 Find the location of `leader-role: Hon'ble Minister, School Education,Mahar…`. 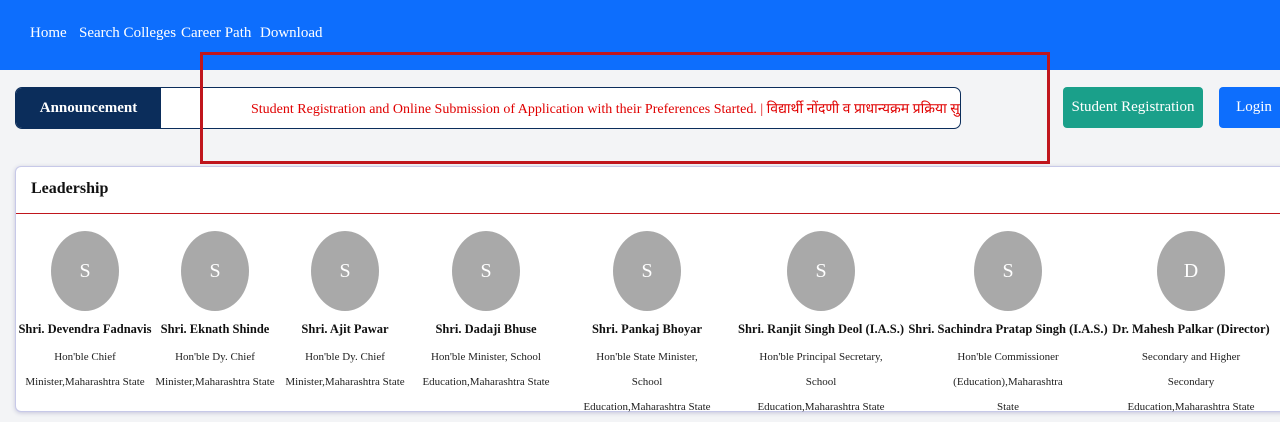

leader-role: Hon'ble Minister, School Education,Mahar… is located at coordinates (486, 369).